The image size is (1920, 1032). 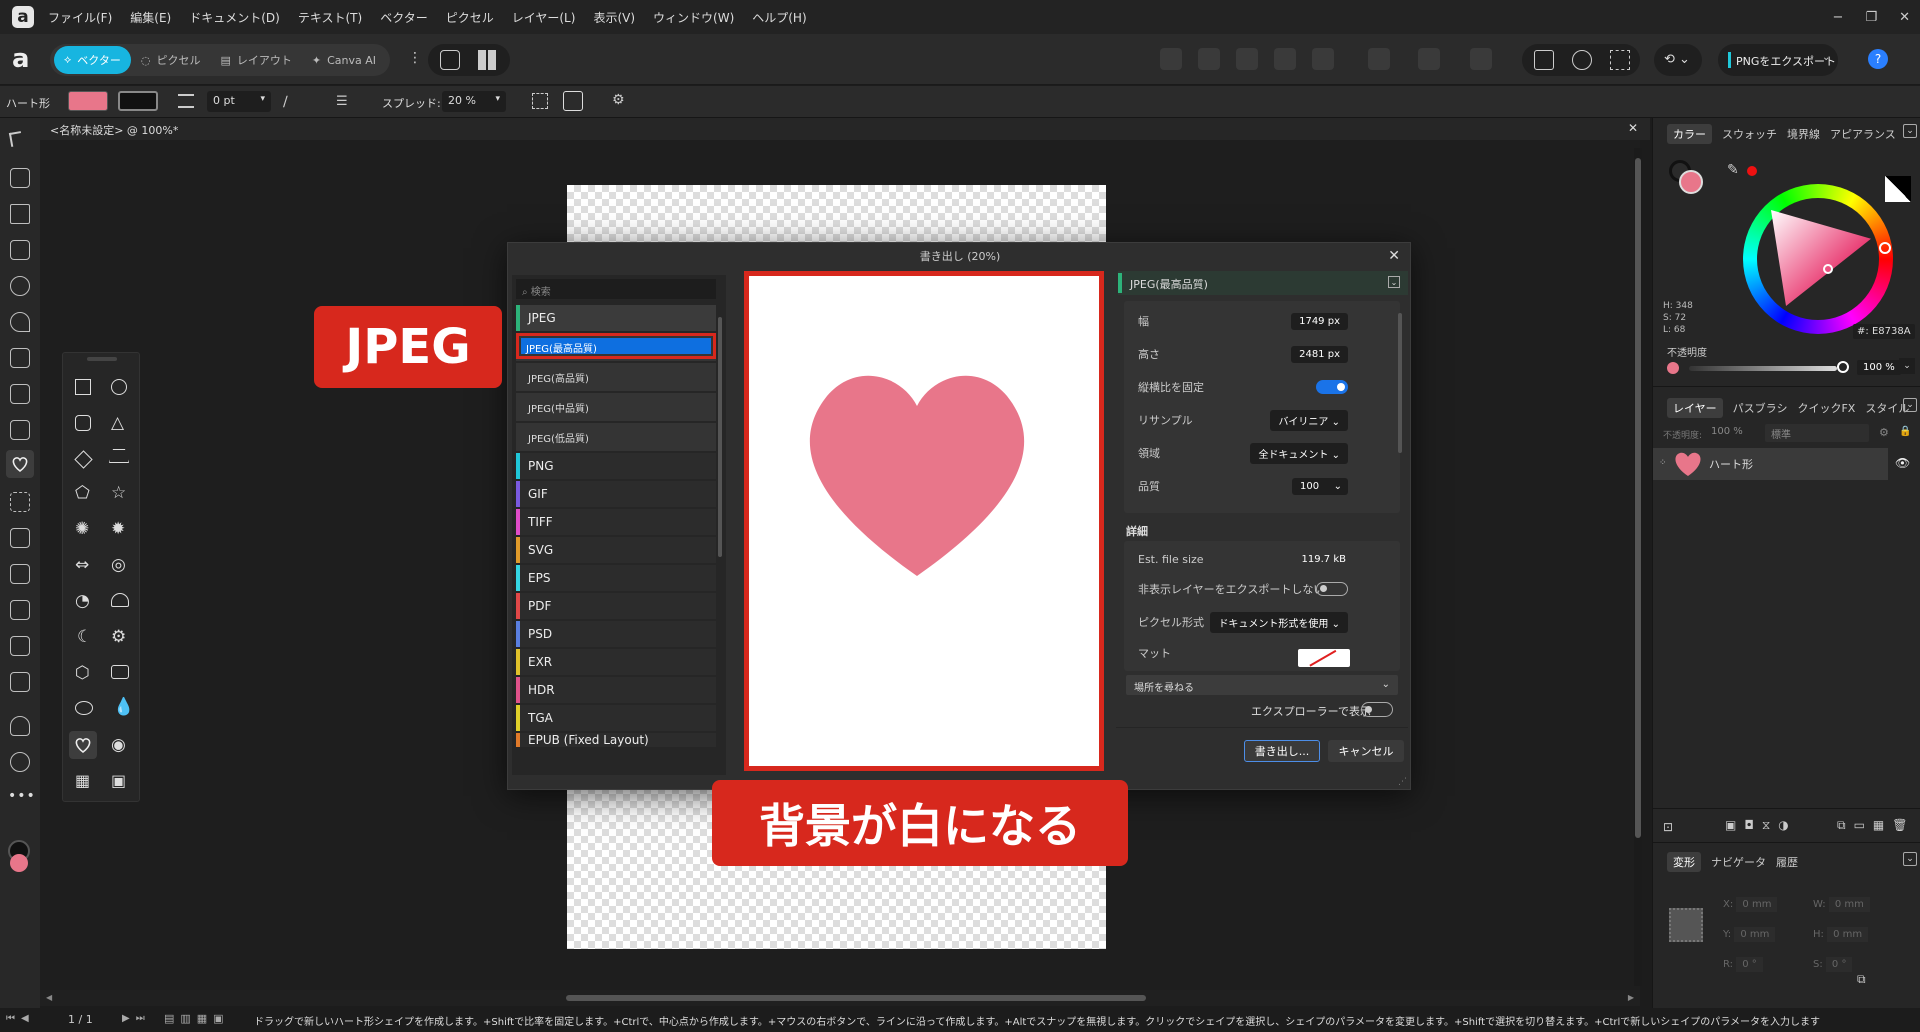 What do you see at coordinates (92, 60) in the screenshot?
I see `vector-persona-button: ⟡ ベクター` at bounding box center [92, 60].